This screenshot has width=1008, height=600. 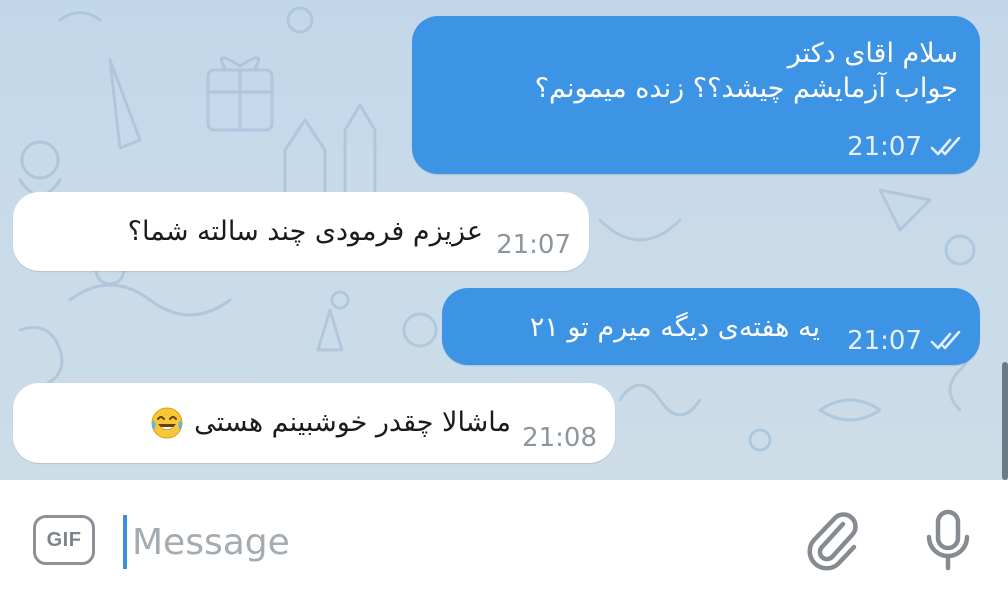 I want to click on message-input, so click(x=432, y=542).